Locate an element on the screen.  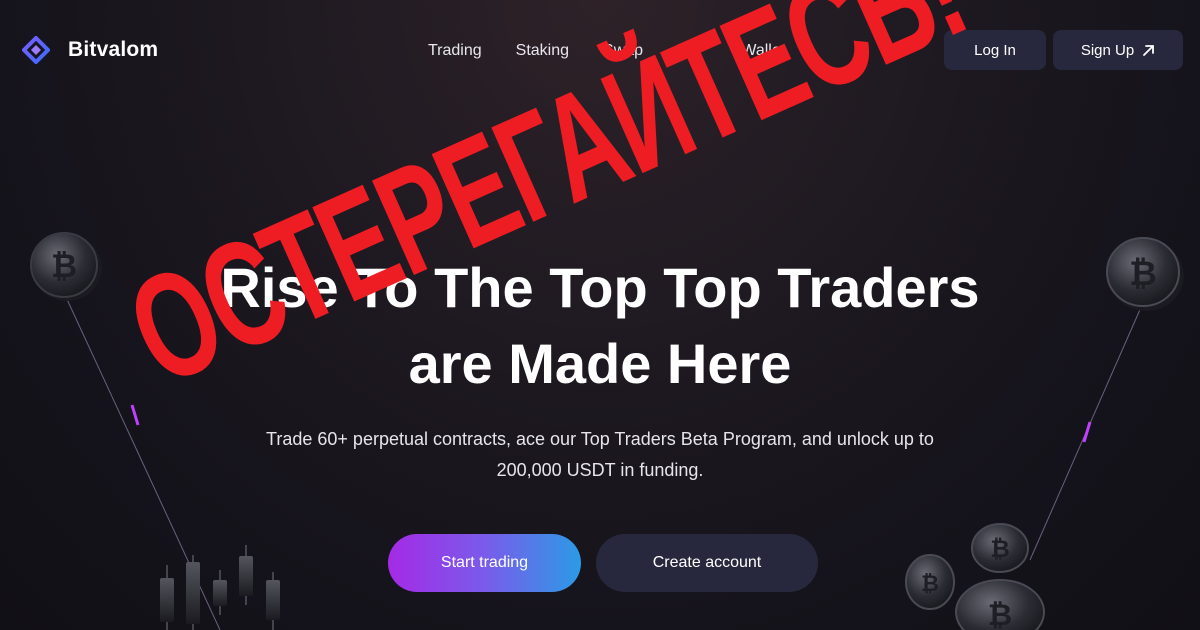
start-trading-label: Start trading is located at coordinates (484, 562).